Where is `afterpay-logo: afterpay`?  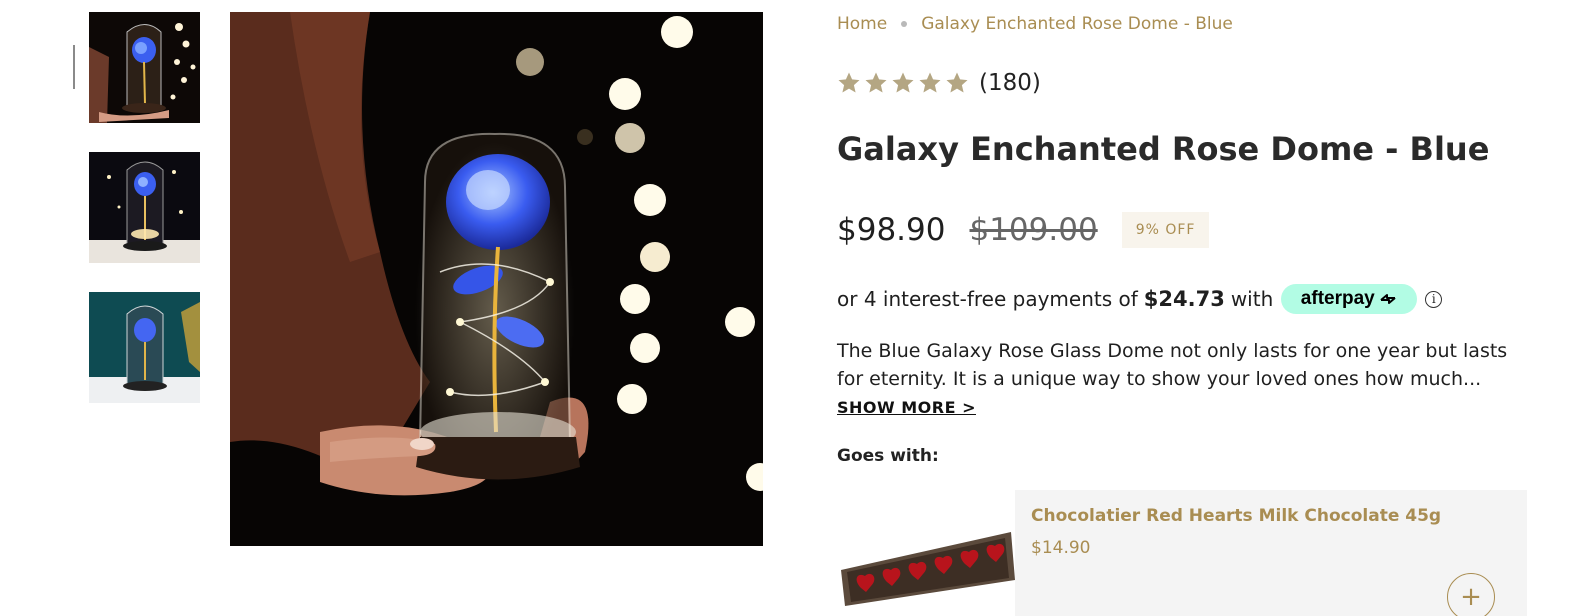 afterpay-logo: afterpay is located at coordinates (1349, 299).